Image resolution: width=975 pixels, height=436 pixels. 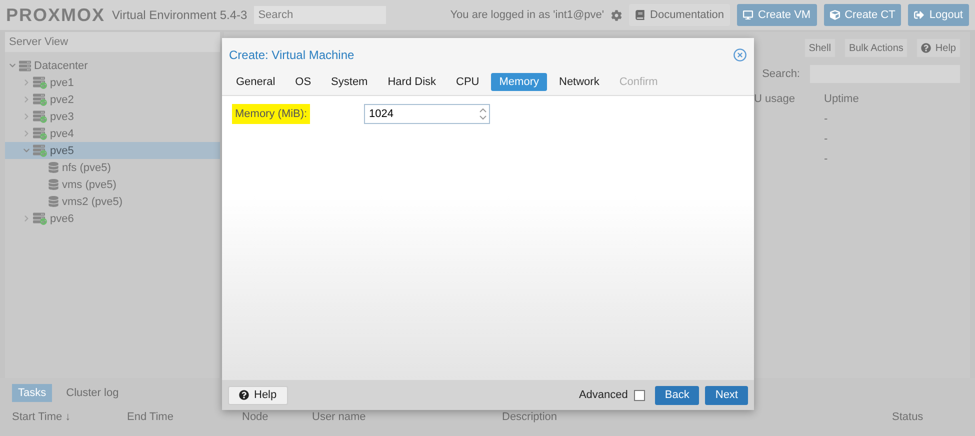 What do you see at coordinates (427, 114) in the screenshot?
I see `memory-spinner-field: 1024` at bounding box center [427, 114].